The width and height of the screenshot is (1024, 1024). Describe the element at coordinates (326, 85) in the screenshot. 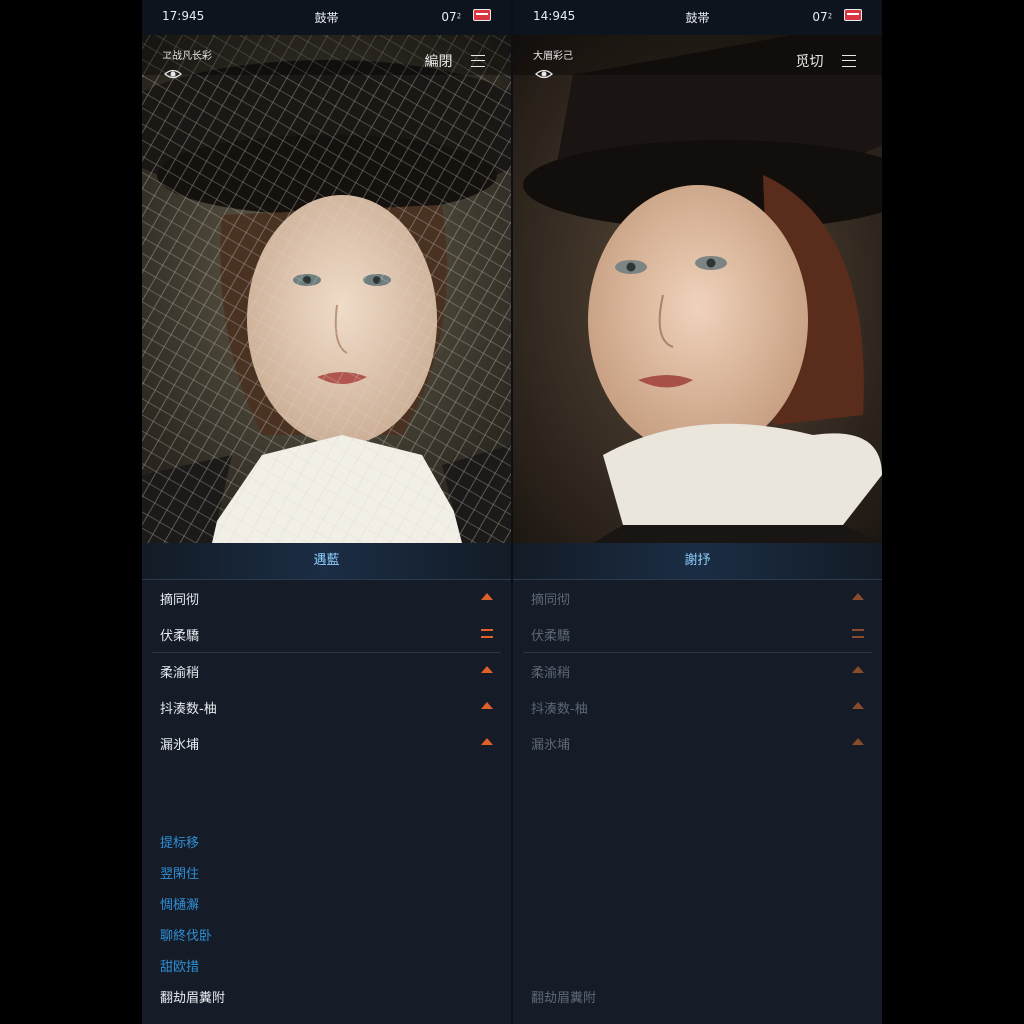

I see `photo-overlay: ヱ战凡长彩 編閉` at that location.